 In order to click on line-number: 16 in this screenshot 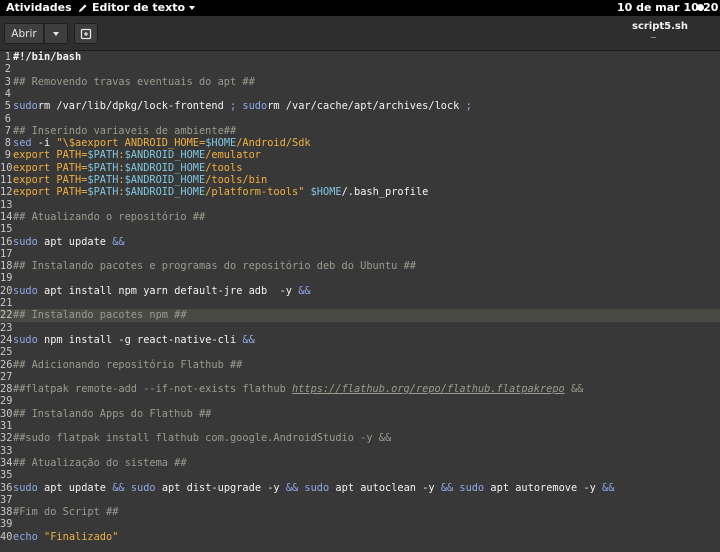, I will do `click(6, 241)`.